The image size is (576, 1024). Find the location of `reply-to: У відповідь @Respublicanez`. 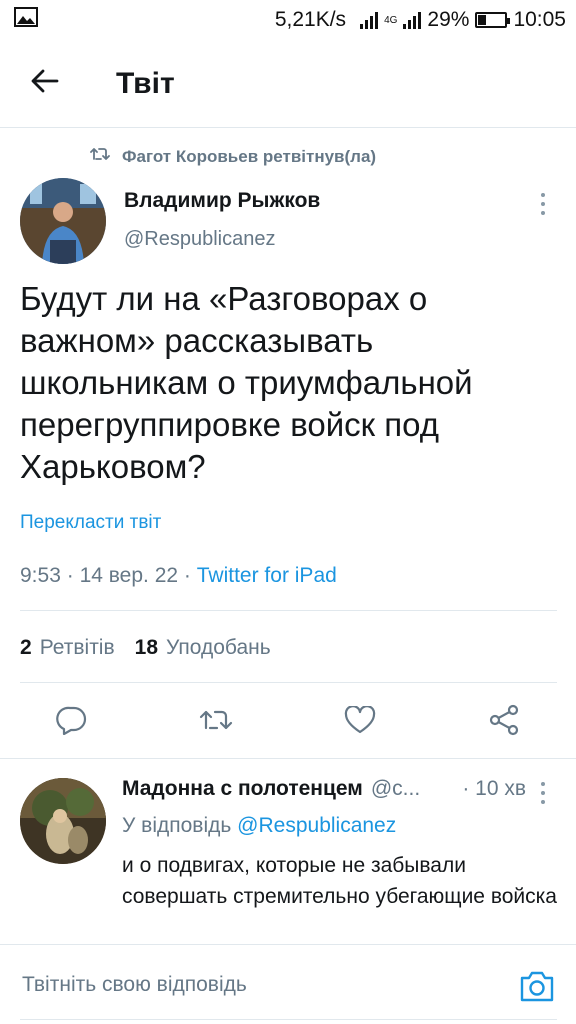

reply-to: У відповідь @Respublicanez is located at coordinates (259, 826).